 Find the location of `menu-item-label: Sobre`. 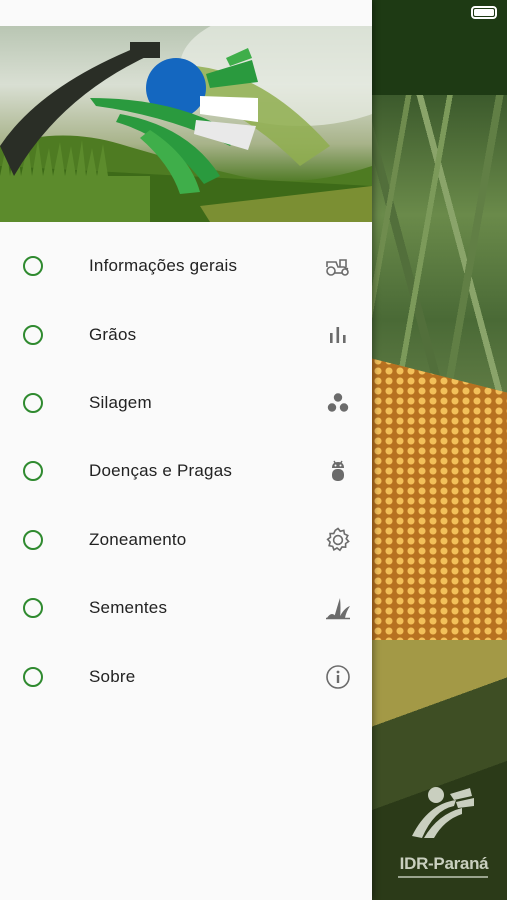

menu-item-label: Sobre is located at coordinates (112, 676).